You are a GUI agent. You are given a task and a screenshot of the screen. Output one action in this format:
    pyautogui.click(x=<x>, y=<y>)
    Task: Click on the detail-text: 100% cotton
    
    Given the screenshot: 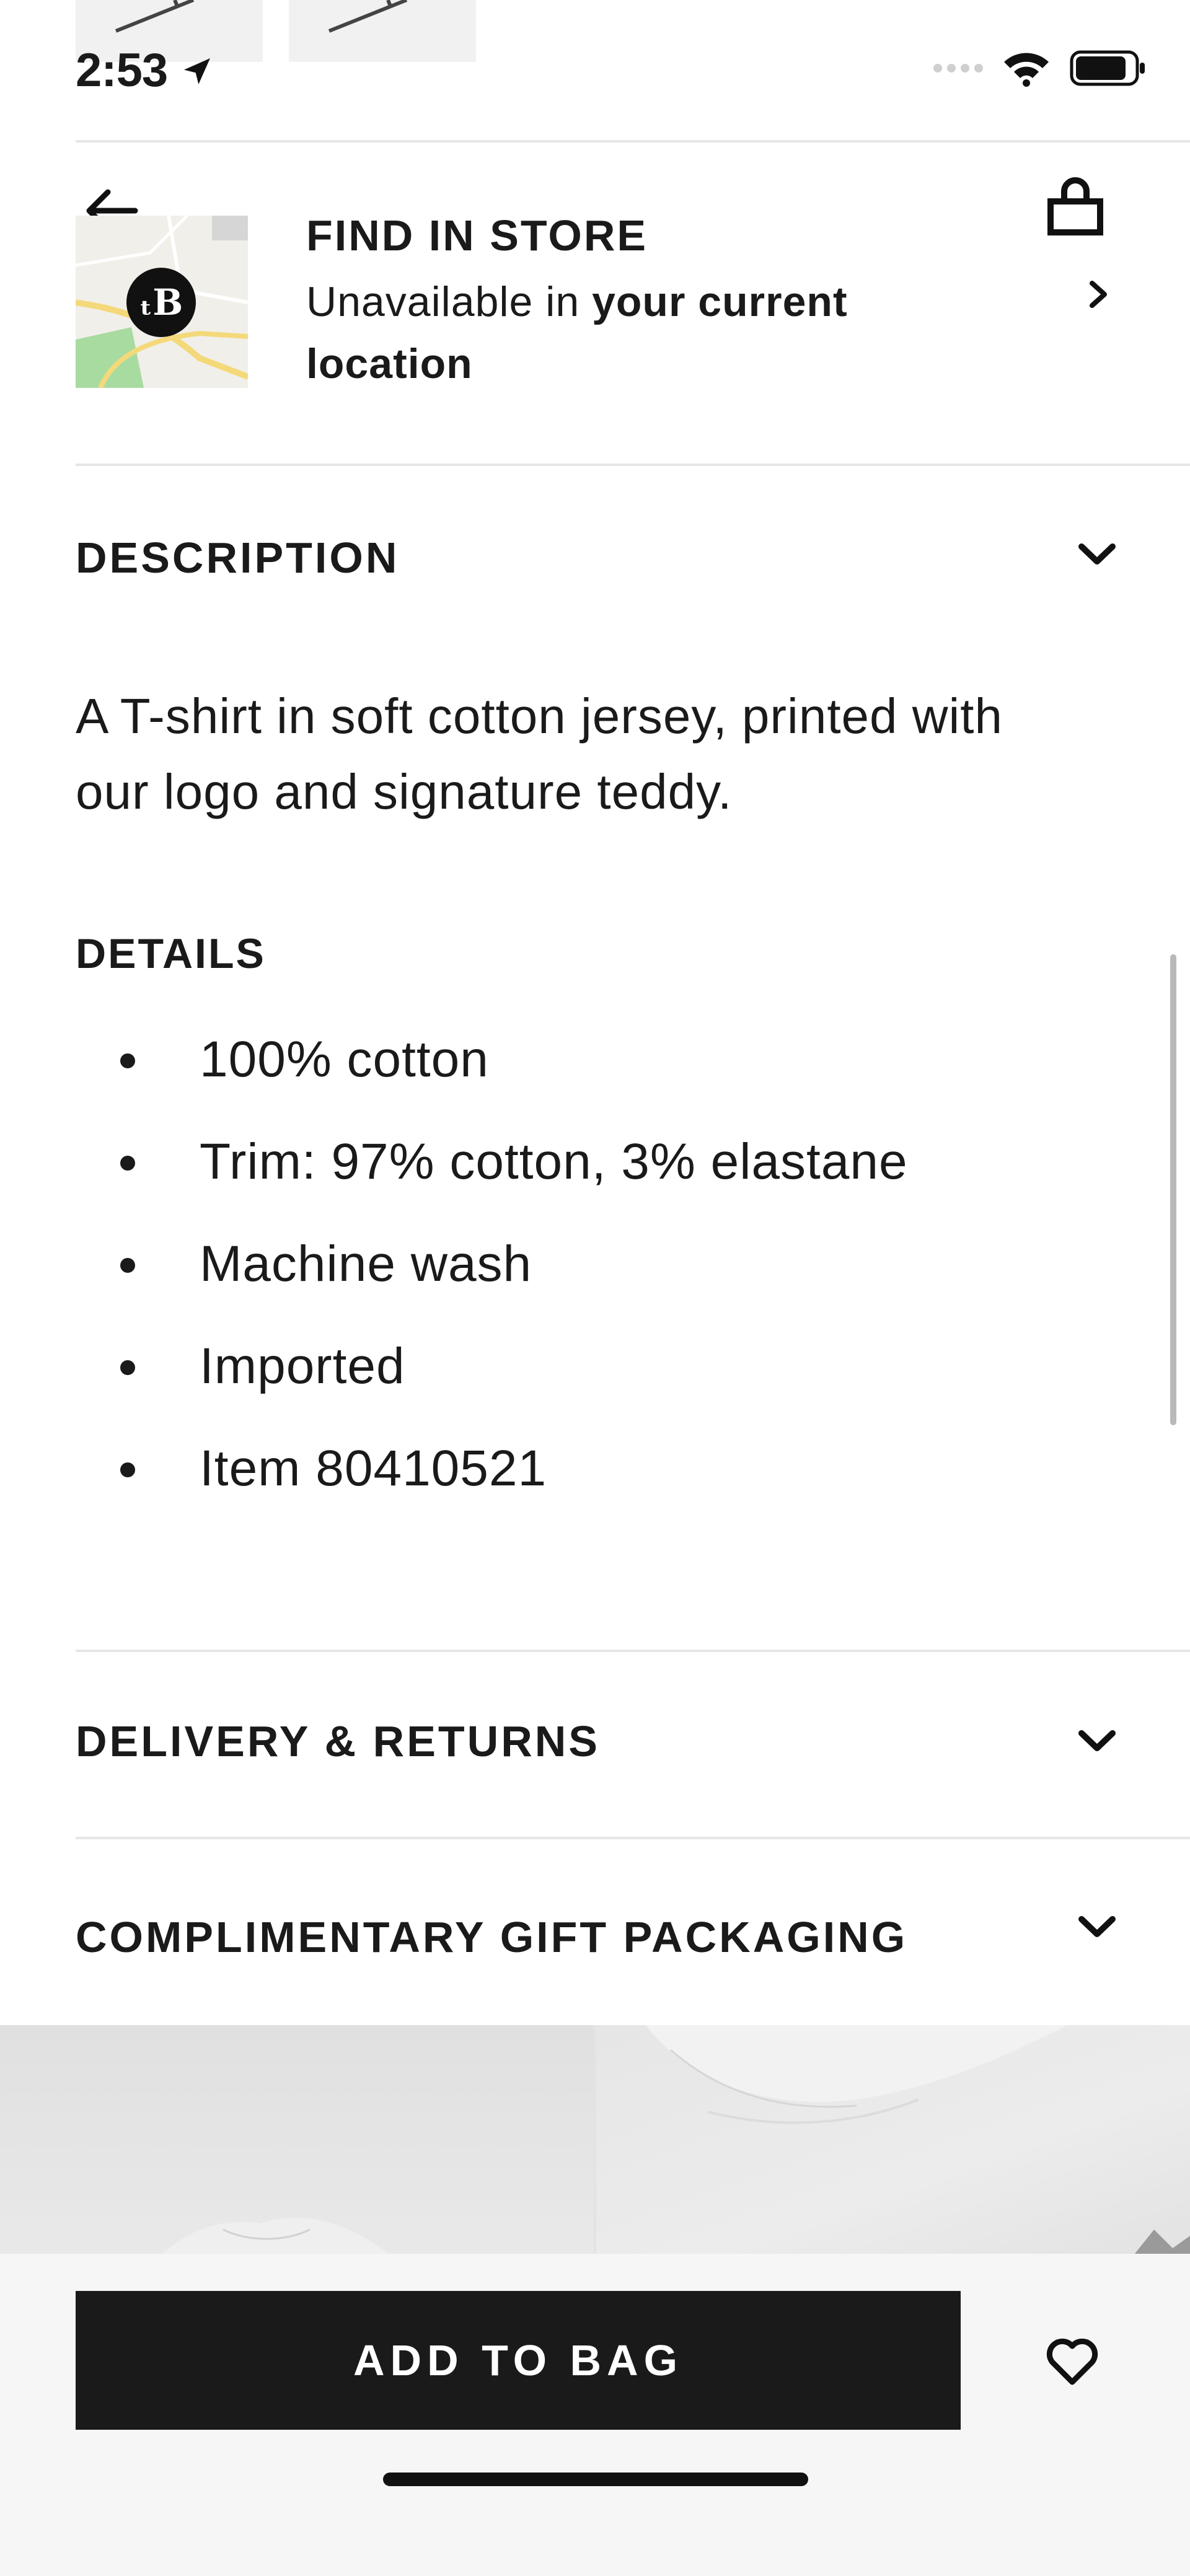 What is the action you would take?
    pyautogui.click(x=344, y=1059)
    